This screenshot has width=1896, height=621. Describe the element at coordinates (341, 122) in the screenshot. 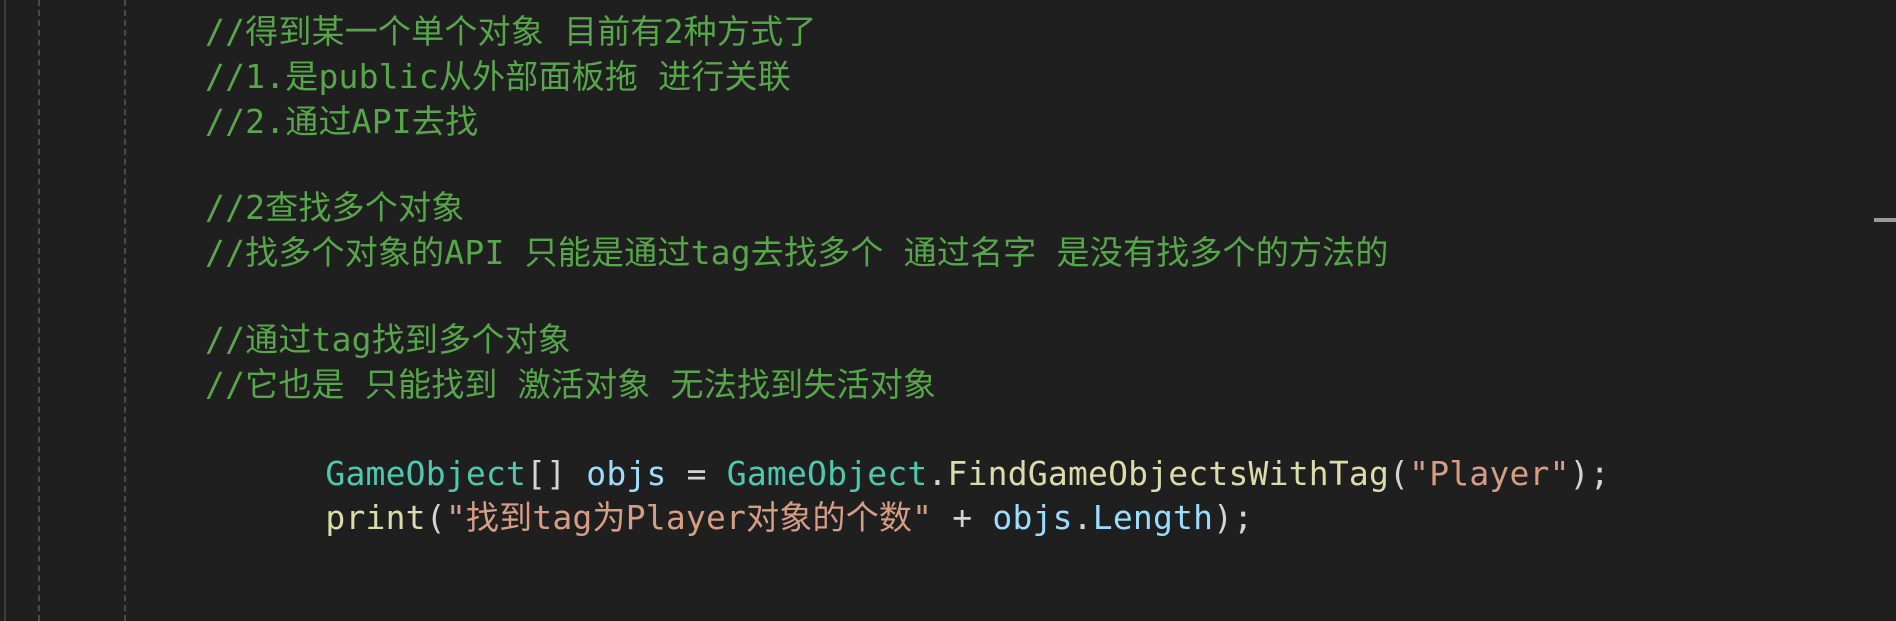

I see `code-line-comment-3: //2.通过API去找` at that location.